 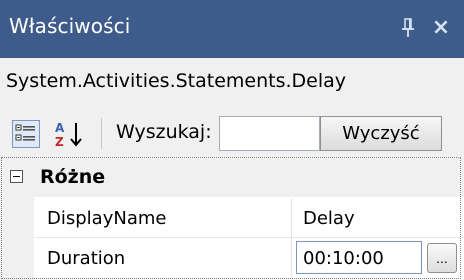 What do you see at coordinates (381, 133) in the screenshot?
I see `clear-button: Wyczyść` at bounding box center [381, 133].